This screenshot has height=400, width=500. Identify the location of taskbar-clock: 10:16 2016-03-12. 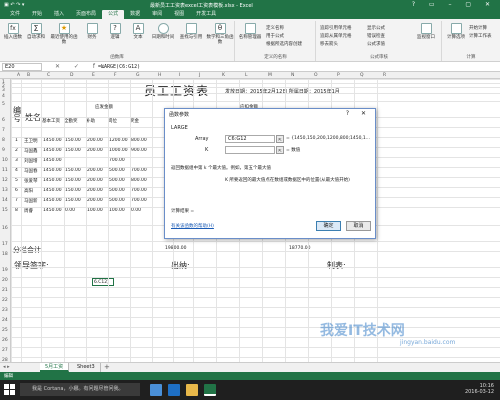
(479, 389).